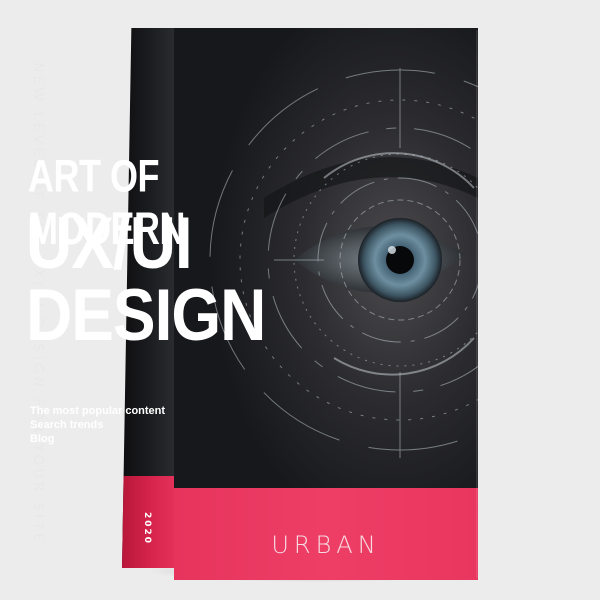  I want to click on spine-year: 2020, so click(147, 529).